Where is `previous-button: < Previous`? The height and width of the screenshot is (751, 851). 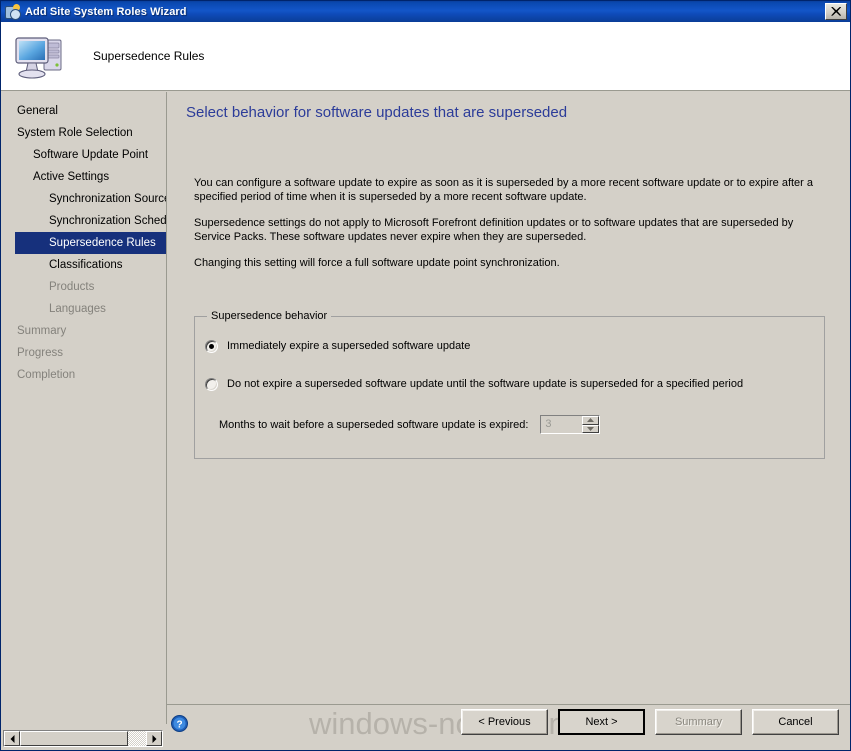
previous-button: < Previous is located at coordinates (504, 722).